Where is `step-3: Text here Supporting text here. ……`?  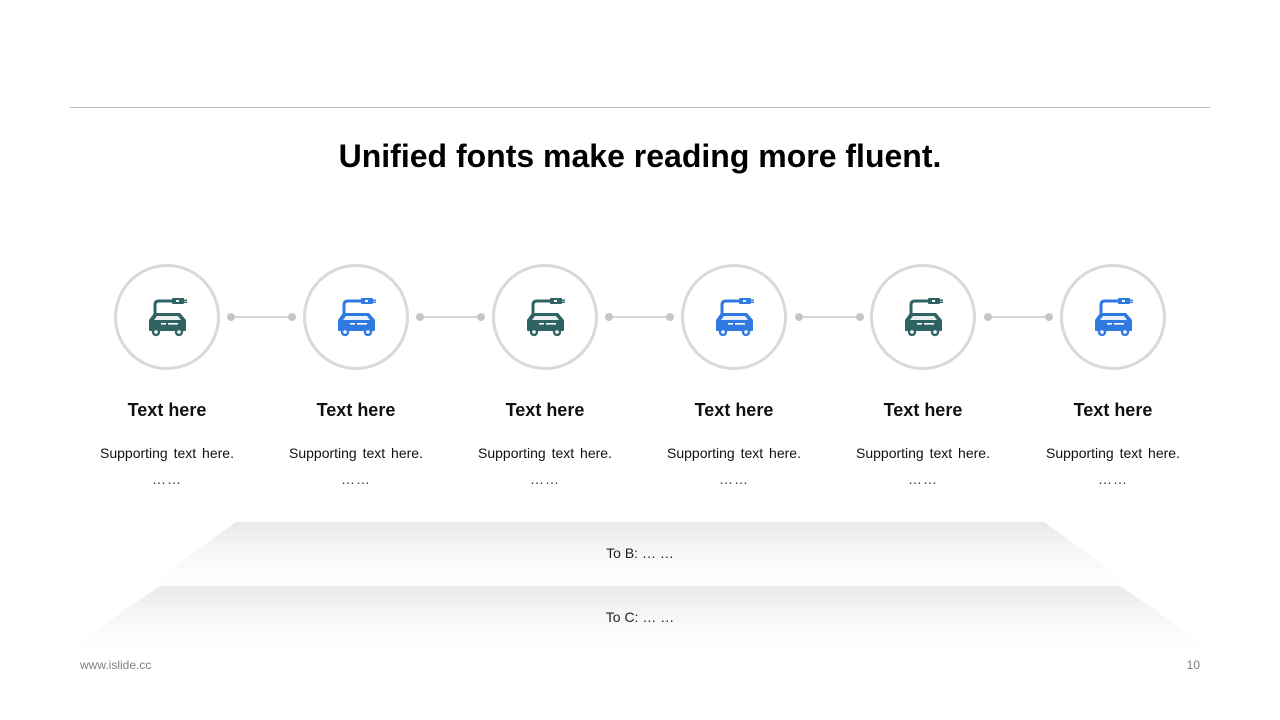 step-3: Text here Supporting text here. …… is located at coordinates (545, 384).